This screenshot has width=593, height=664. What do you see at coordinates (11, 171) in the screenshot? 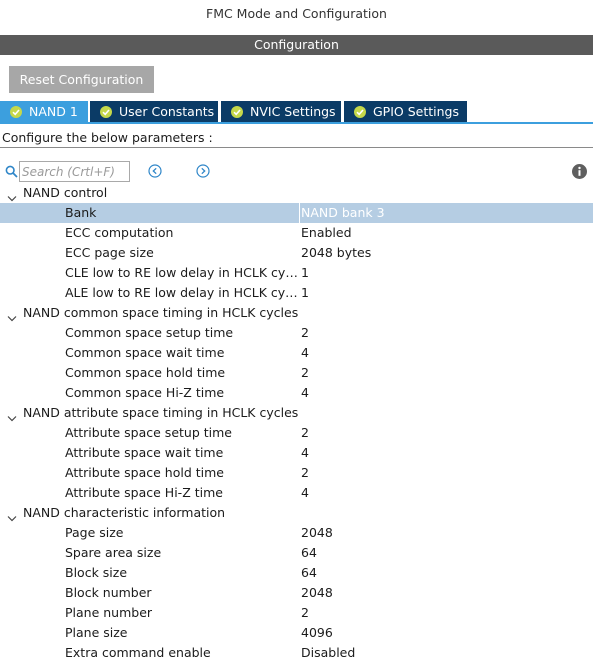
I see `search-icon` at bounding box center [11, 171].